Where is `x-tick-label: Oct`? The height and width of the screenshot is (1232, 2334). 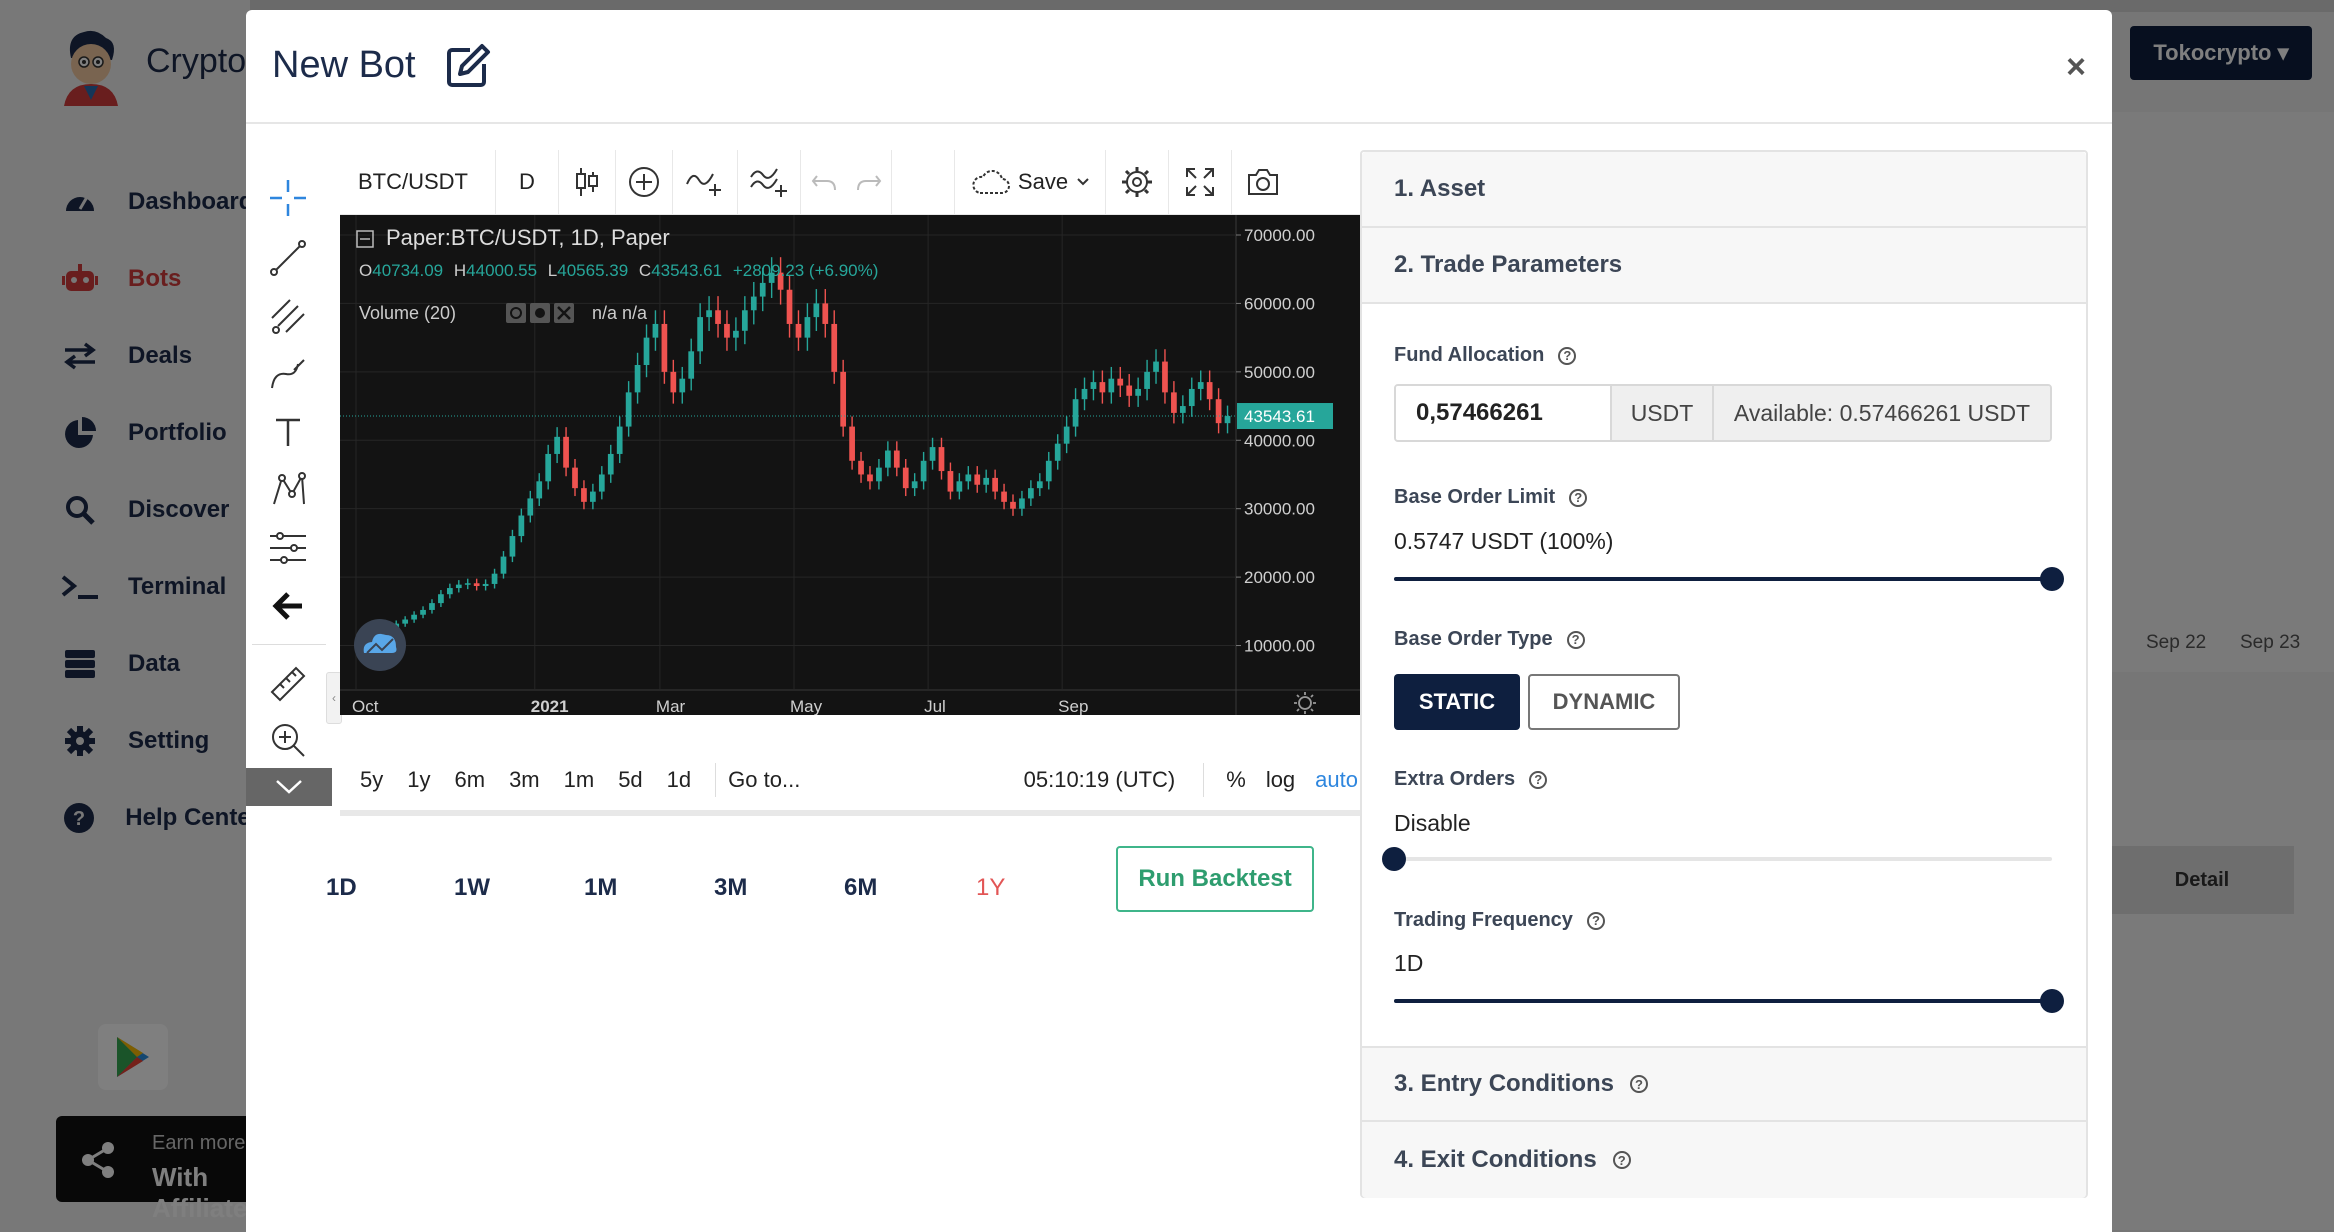 x-tick-label: Oct is located at coordinates (365, 706).